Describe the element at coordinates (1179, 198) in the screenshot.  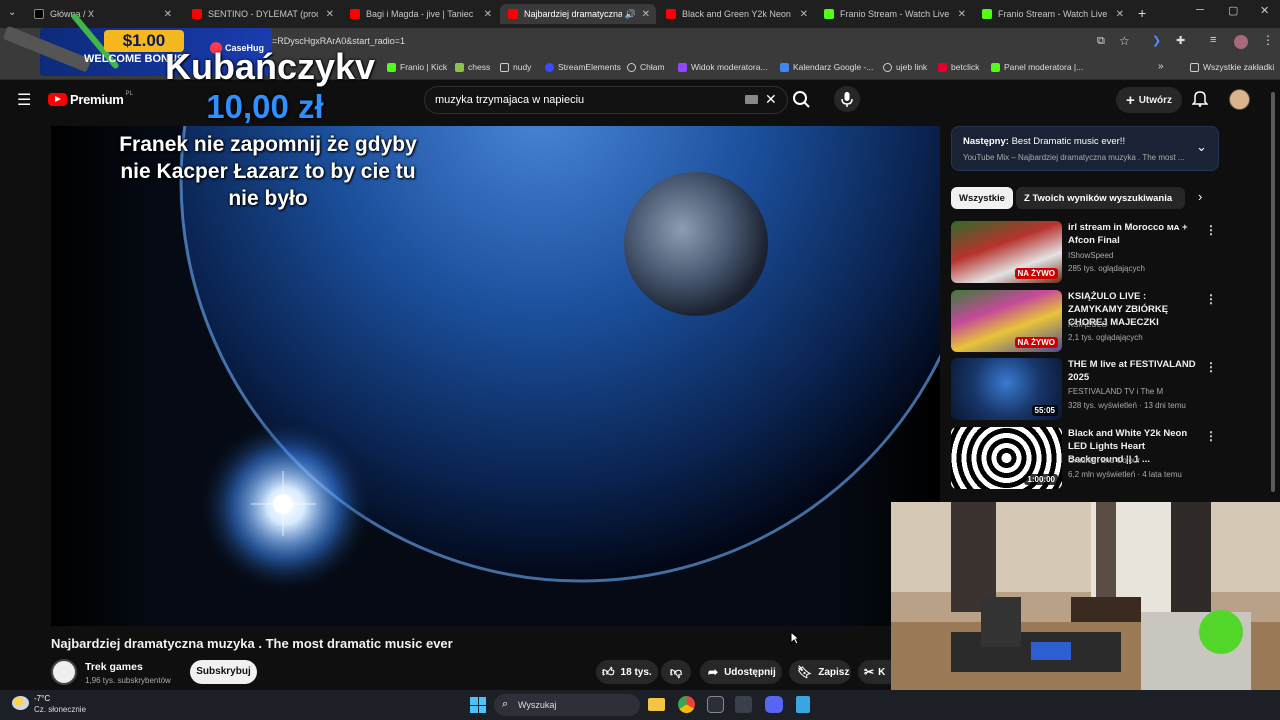
I see `filter-chip-partial` at that location.